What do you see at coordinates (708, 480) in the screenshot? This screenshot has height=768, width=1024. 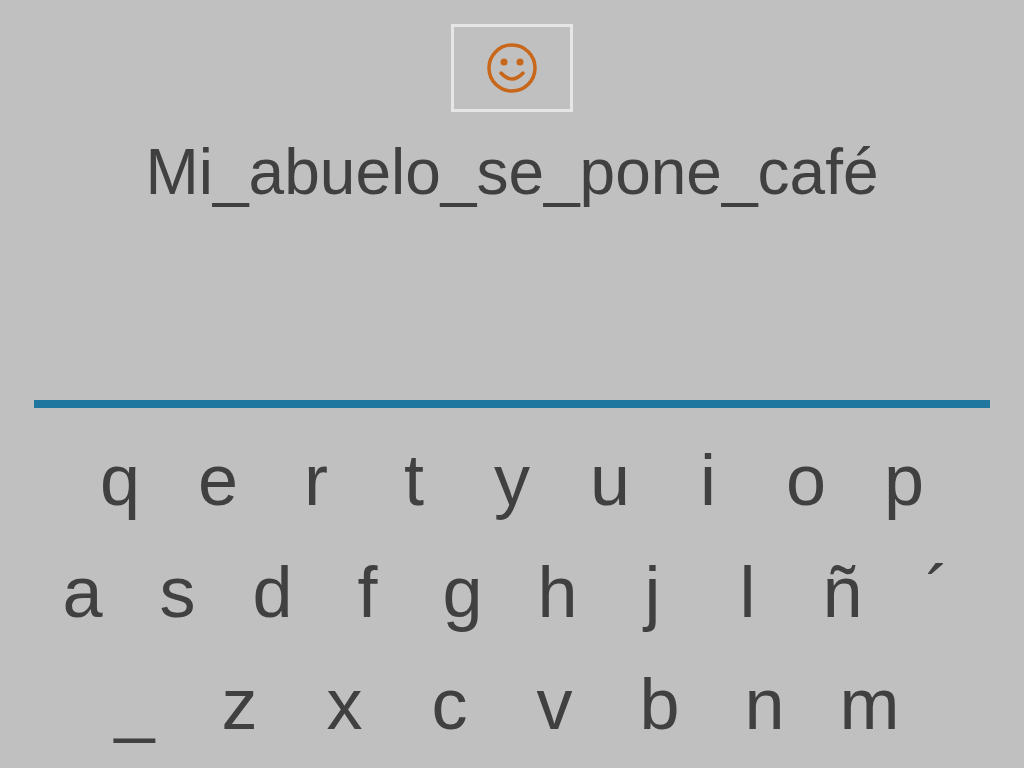 I see `key-button: i` at bounding box center [708, 480].